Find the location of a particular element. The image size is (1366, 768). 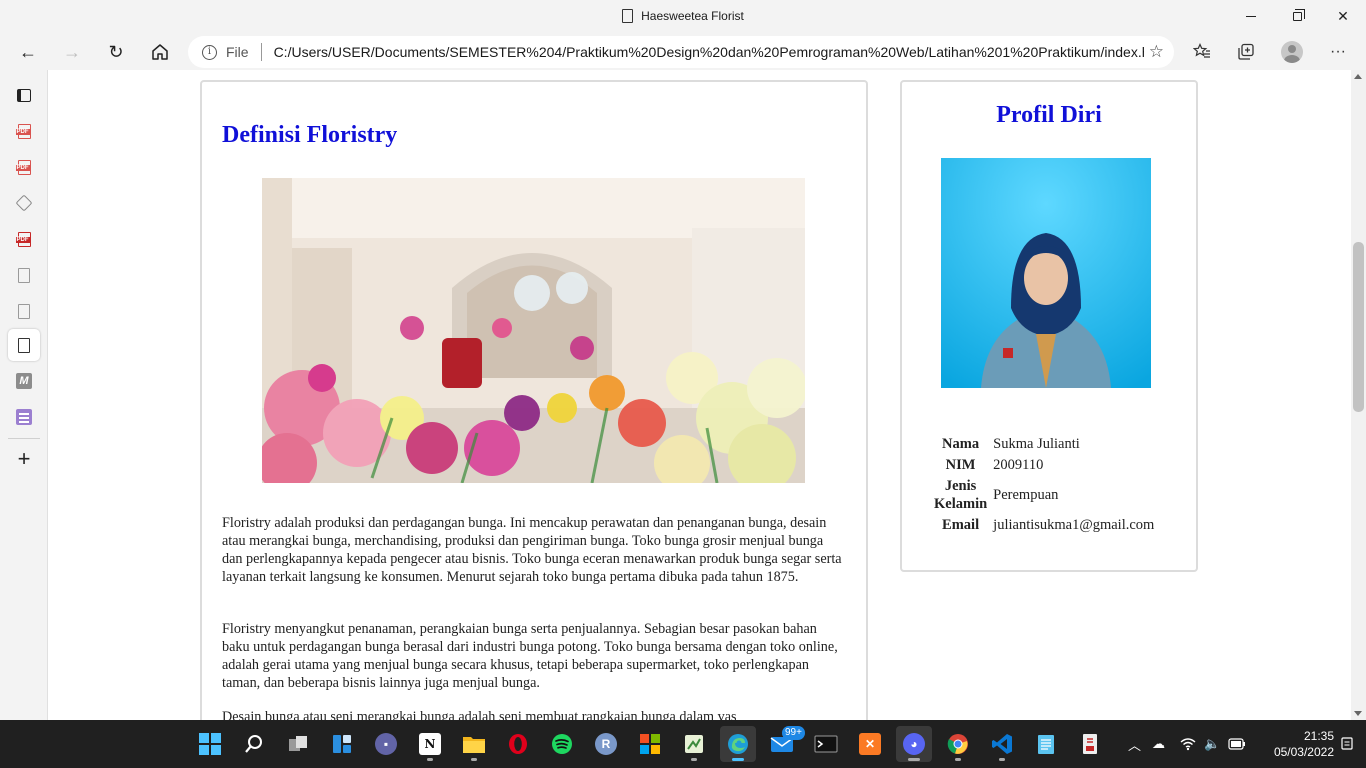

restore-button is located at coordinates (1297, 16).